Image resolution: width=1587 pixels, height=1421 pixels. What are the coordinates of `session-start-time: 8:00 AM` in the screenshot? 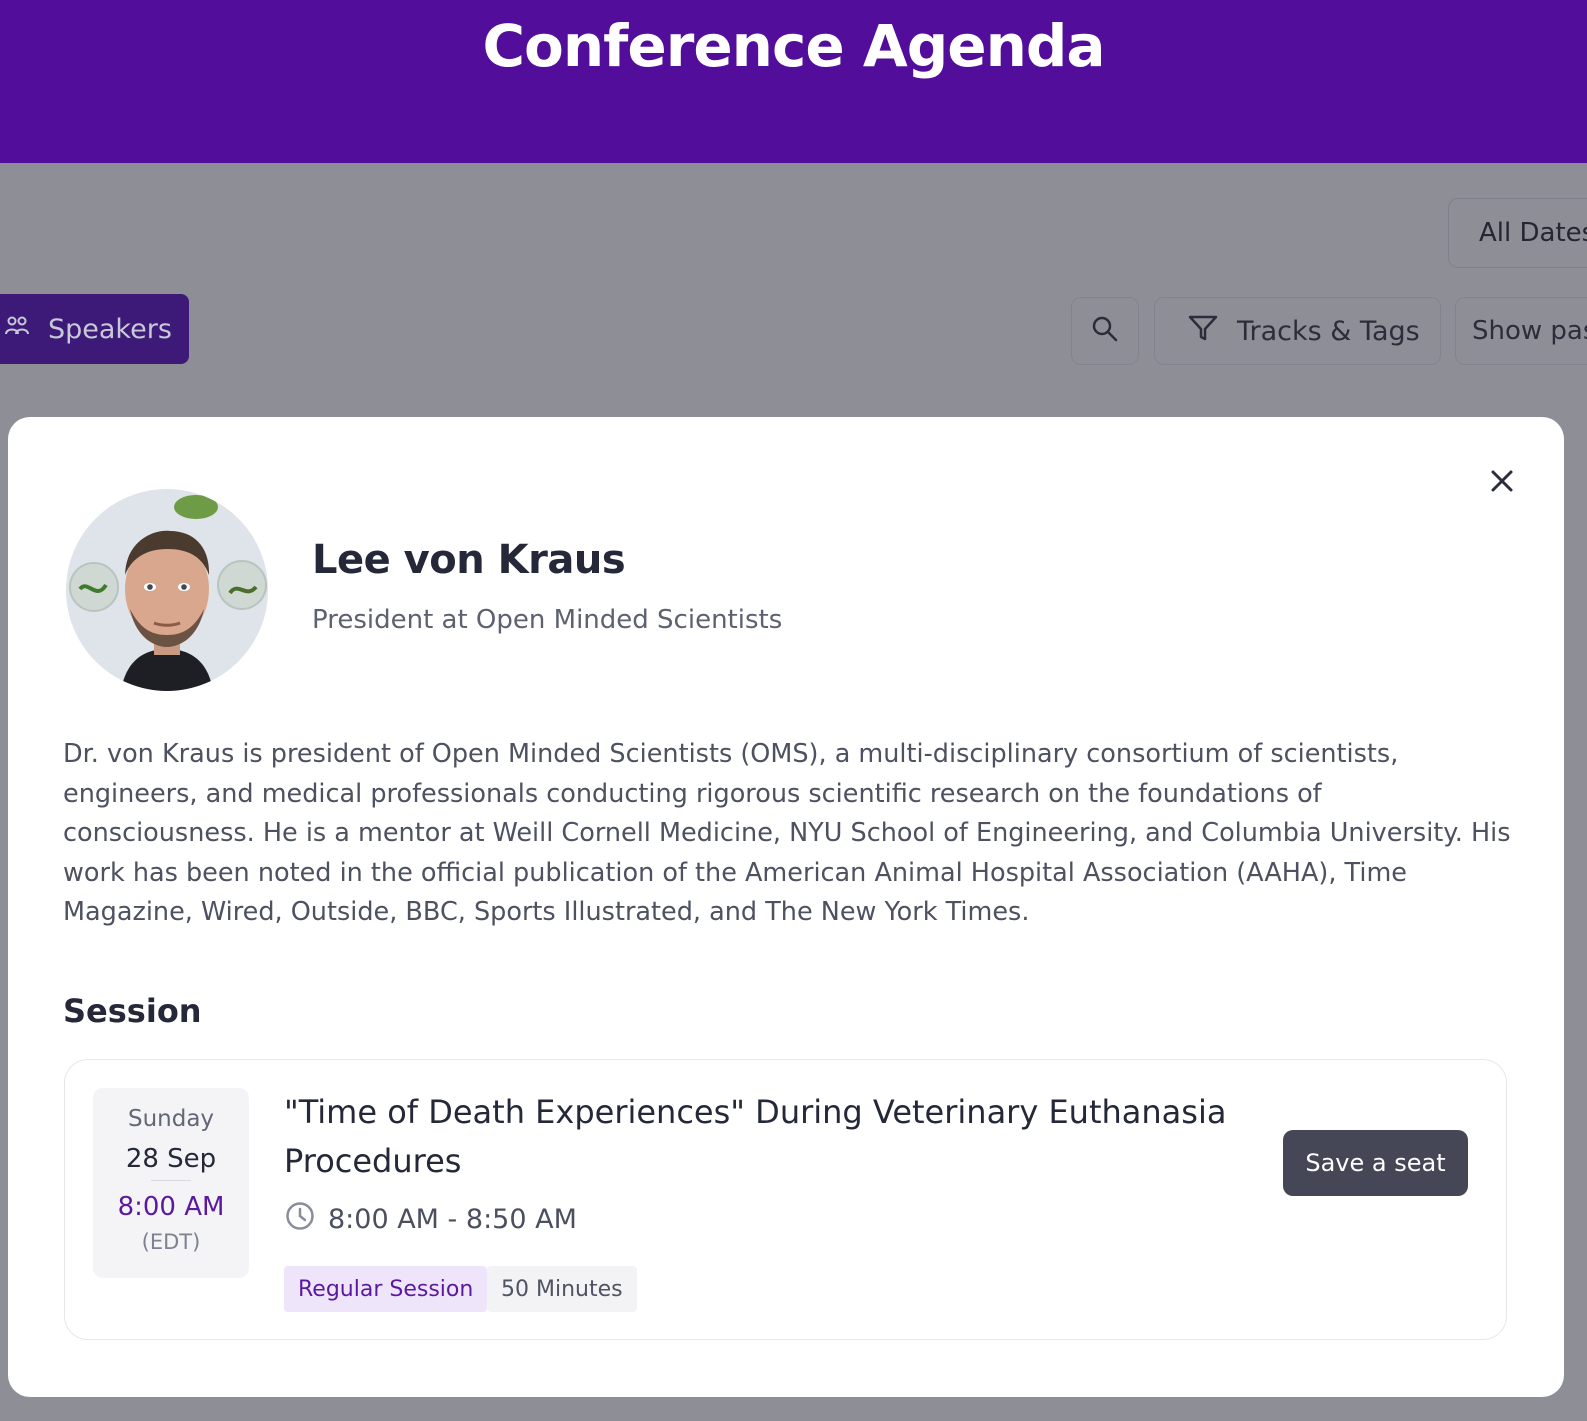 It's located at (171, 1207).